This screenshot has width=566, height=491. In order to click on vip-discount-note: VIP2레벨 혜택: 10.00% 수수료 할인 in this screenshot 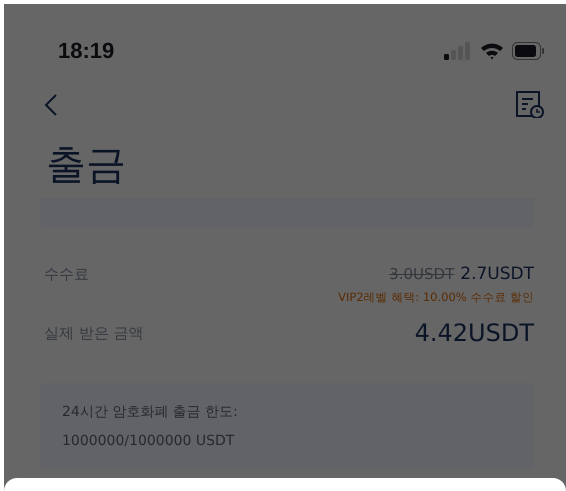, I will do `click(436, 297)`.